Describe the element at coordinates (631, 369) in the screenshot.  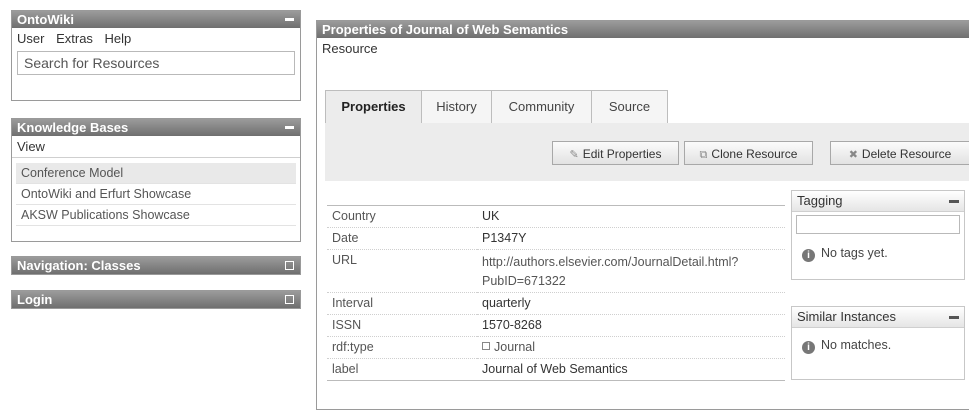
I see `property-value: Journal of Web Semantics` at that location.